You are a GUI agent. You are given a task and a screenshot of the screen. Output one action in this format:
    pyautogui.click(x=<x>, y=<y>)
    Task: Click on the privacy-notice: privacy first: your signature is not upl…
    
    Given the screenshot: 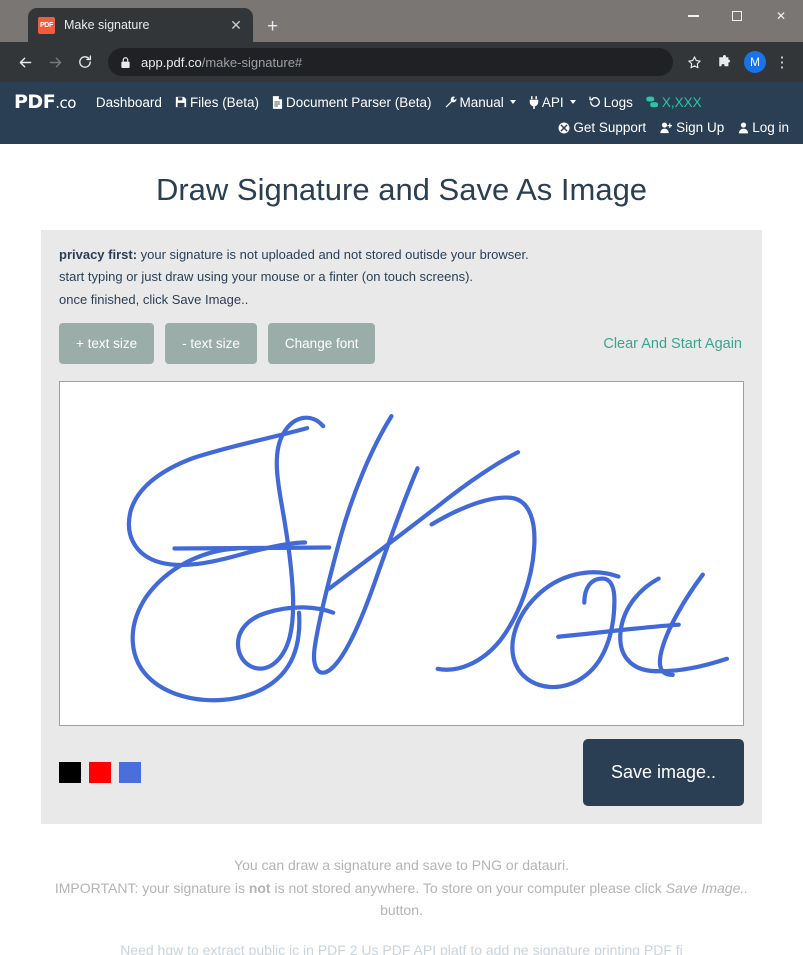 What is the action you would take?
    pyautogui.click(x=401, y=277)
    